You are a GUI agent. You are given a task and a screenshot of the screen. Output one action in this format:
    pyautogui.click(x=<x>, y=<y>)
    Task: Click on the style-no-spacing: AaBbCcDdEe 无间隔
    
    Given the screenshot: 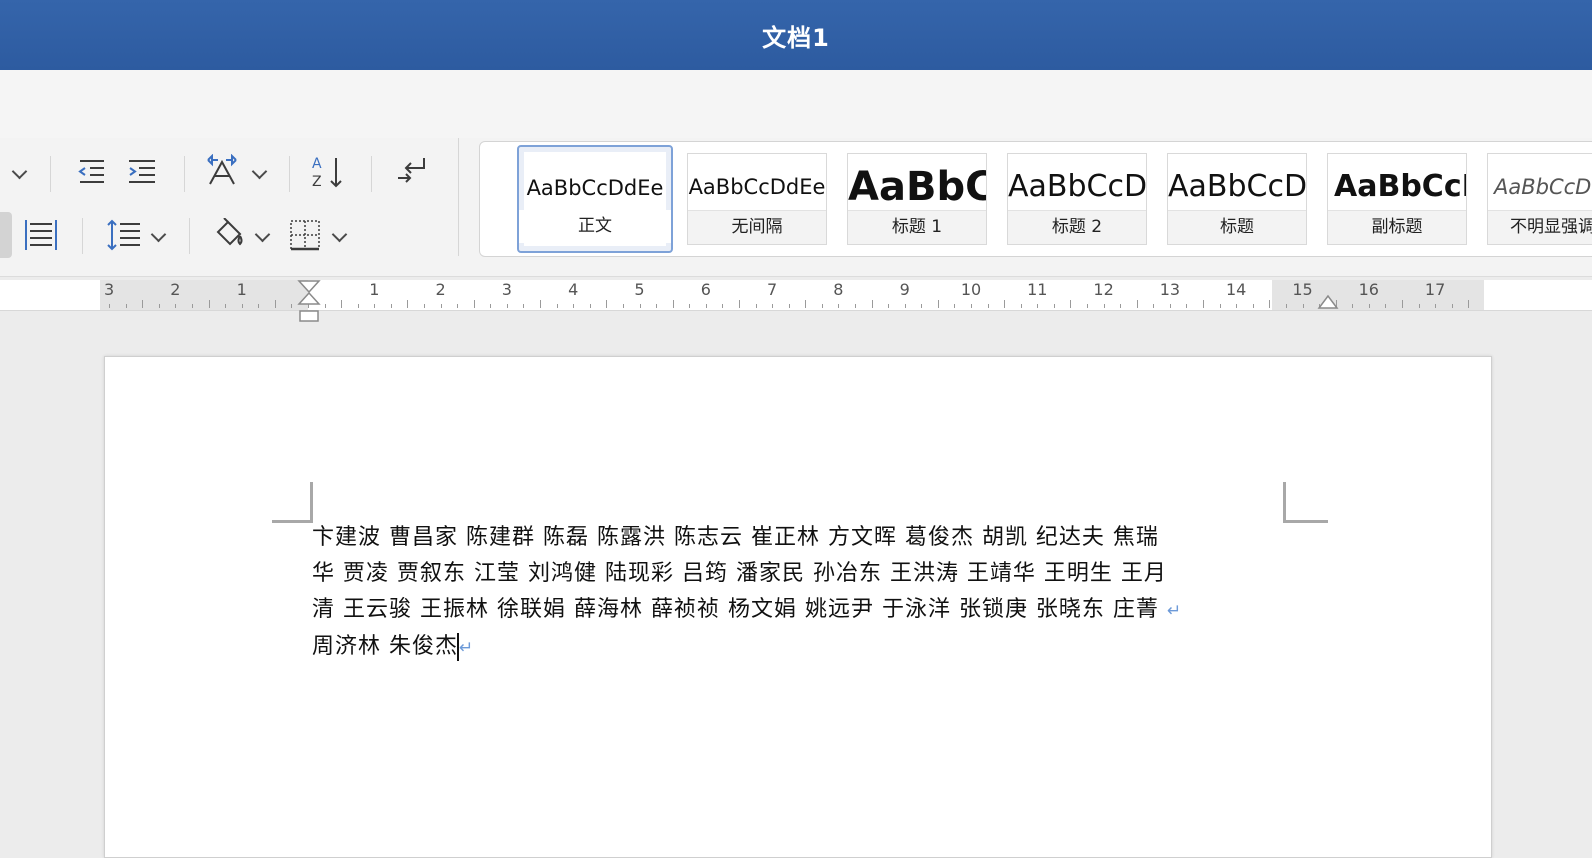 What is the action you would take?
    pyautogui.click(x=757, y=199)
    